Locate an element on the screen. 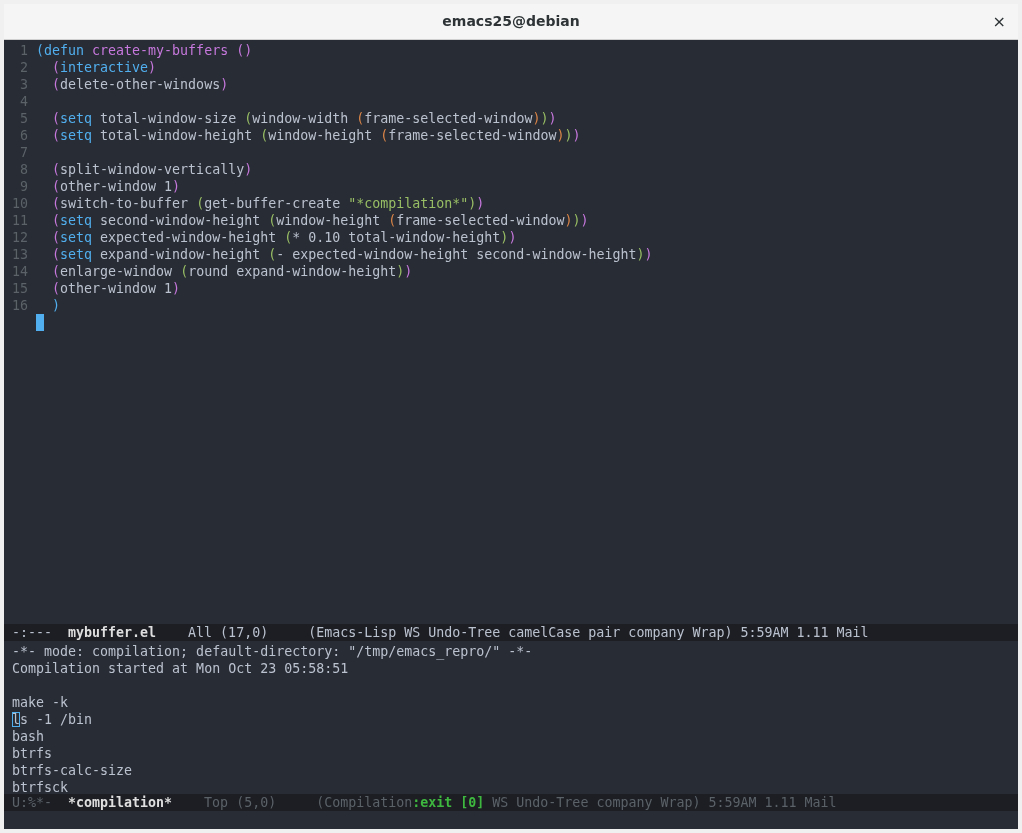  buffer-name: mybuffer.el is located at coordinates (112, 632).